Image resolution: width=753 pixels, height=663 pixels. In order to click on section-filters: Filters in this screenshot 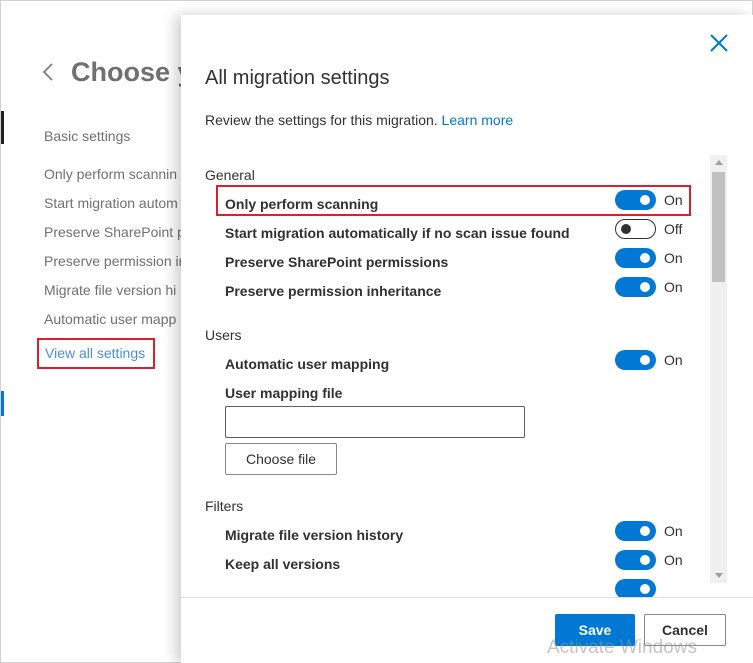, I will do `click(224, 506)`.